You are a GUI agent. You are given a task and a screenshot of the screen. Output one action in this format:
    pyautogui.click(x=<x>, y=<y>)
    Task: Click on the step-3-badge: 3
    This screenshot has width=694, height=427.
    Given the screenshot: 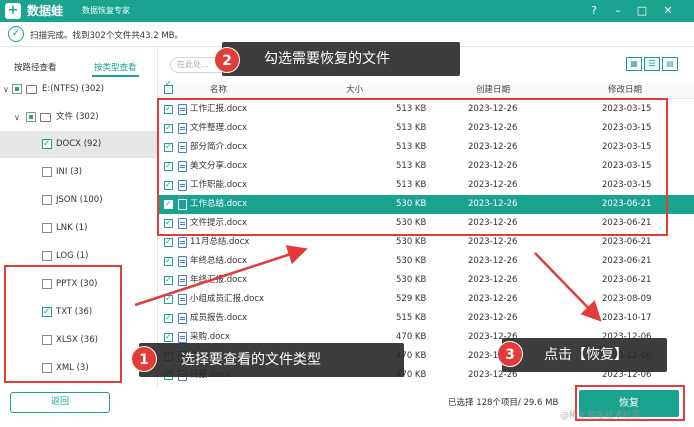 What is the action you would take?
    pyautogui.click(x=510, y=354)
    